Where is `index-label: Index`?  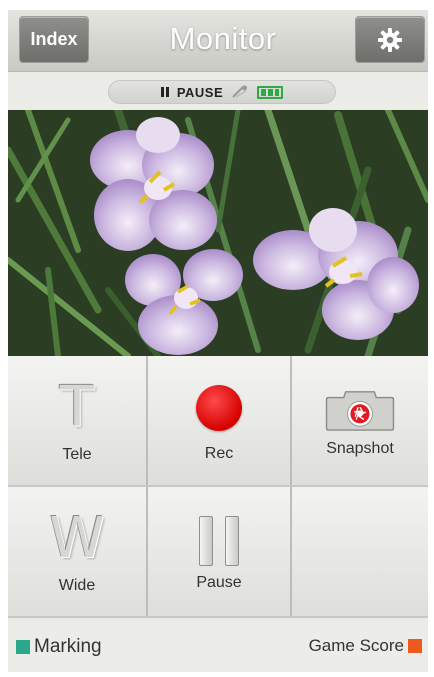
index-label: Index is located at coordinates (54, 39).